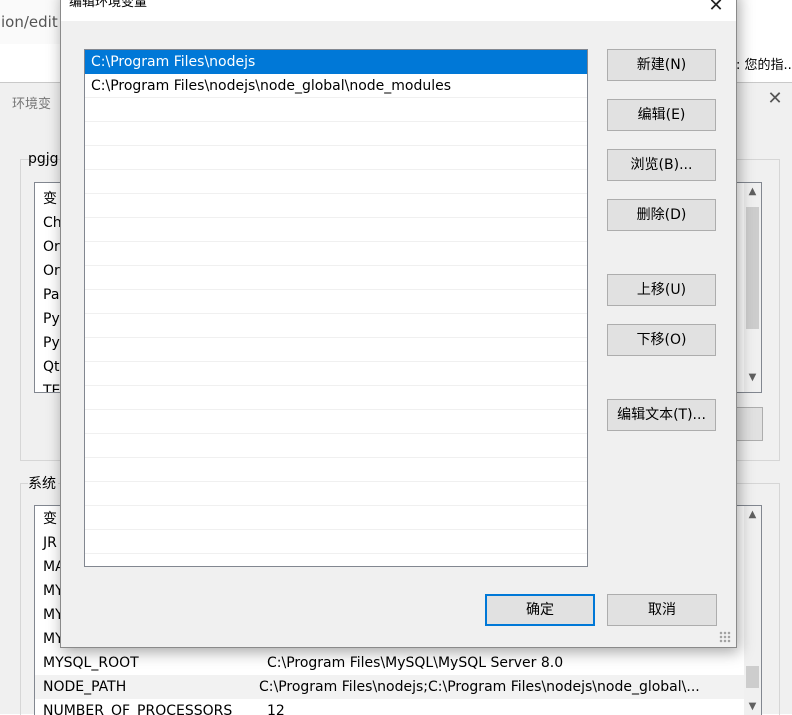 This screenshot has height=715, width=792. What do you see at coordinates (725, 637) in the screenshot?
I see `resize-grip-icon` at bounding box center [725, 637].